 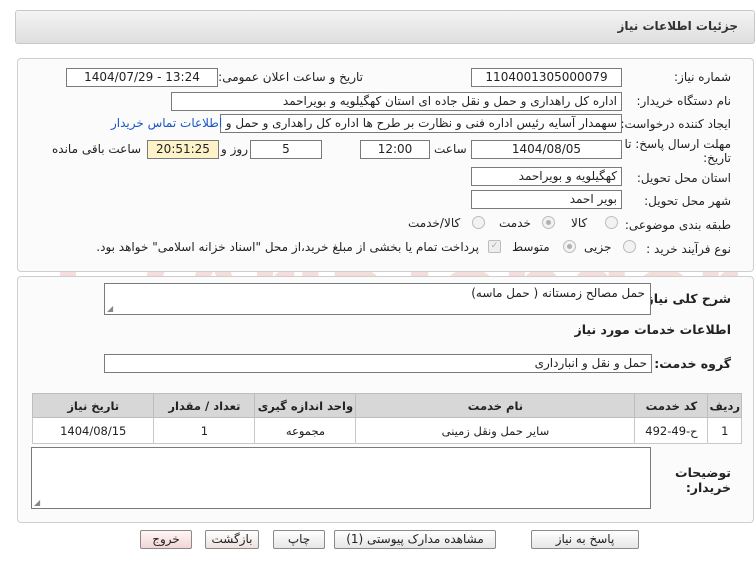 What do you see at coordinates (204, 405) in the screenshot?
I see `col-header-quantity: تعداد / مقدار` at bounding box center [204, 405].